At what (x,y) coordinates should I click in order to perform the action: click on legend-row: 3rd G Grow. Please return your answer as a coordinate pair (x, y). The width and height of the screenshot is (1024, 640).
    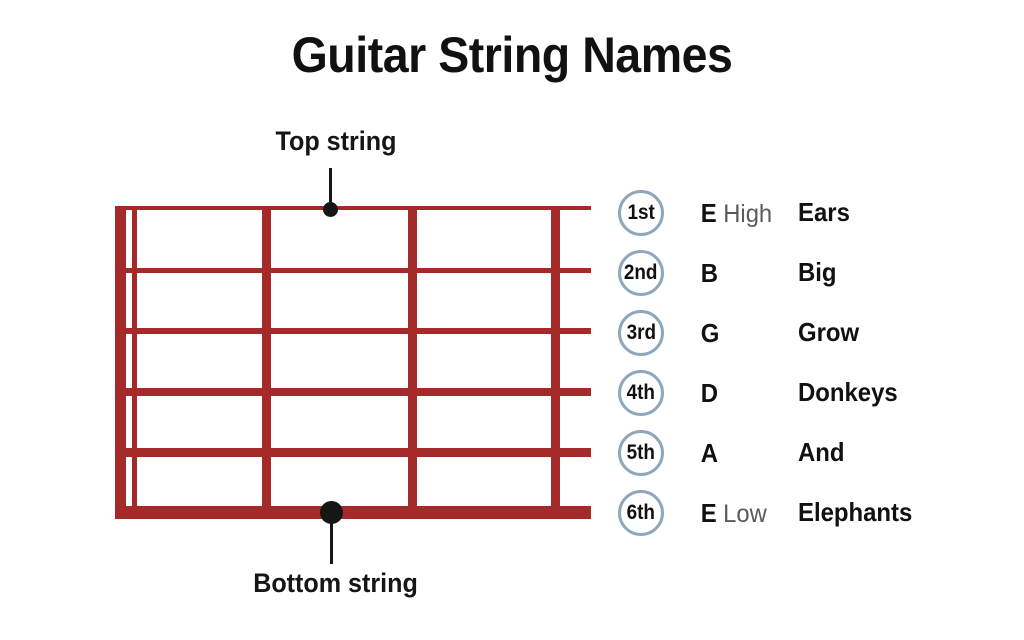
    Looking at the image, I should click on (818, 336).